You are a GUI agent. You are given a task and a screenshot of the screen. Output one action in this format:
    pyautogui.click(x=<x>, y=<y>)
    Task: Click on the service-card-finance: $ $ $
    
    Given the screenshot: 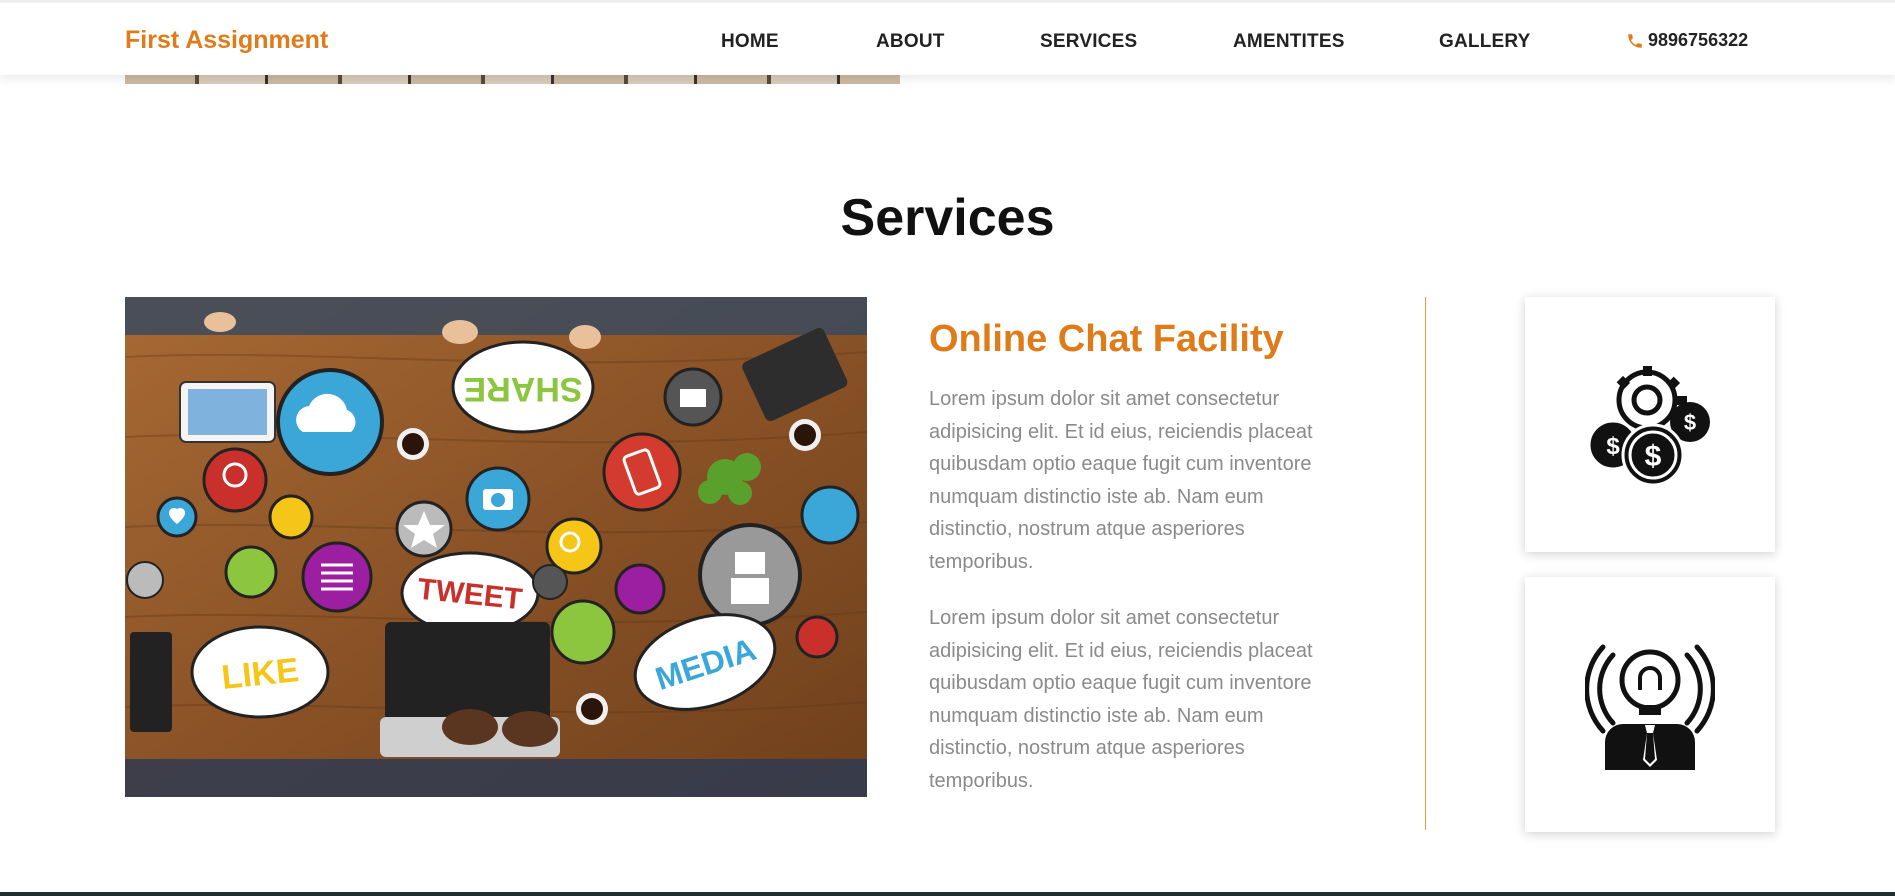 What is the action you would take?
    pyautogui.click(x=1650, y=424)
    